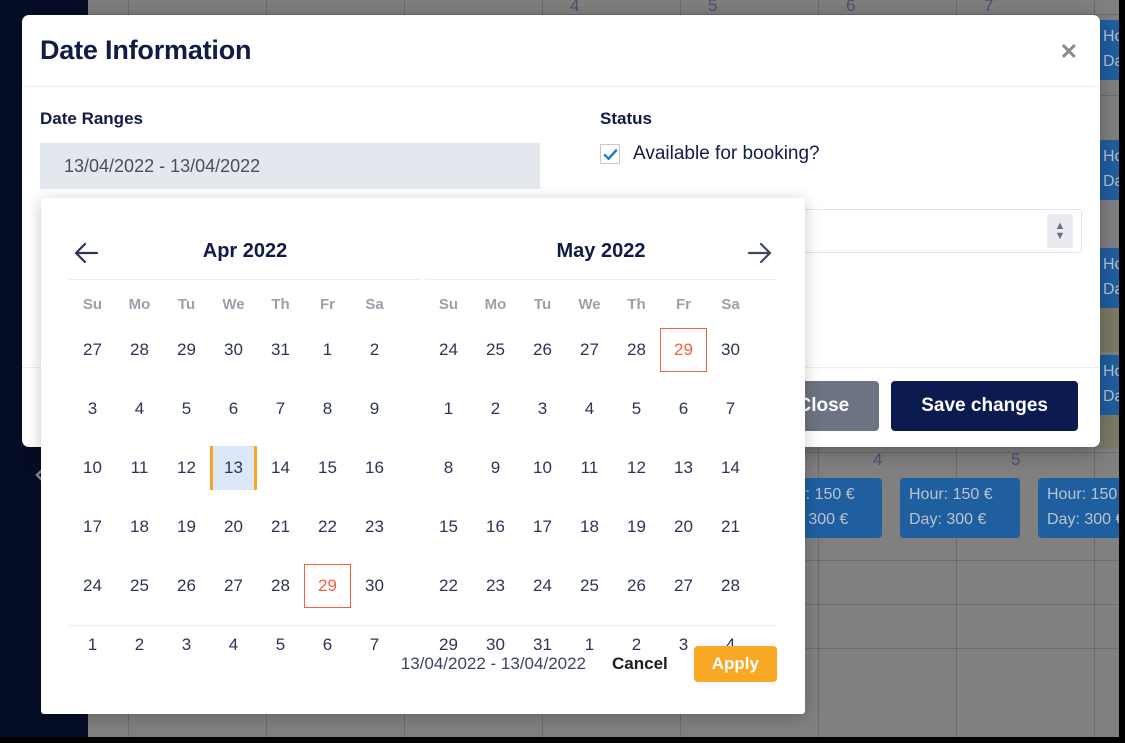  I want to click on close-icon: ✕, so click(1069, 52).